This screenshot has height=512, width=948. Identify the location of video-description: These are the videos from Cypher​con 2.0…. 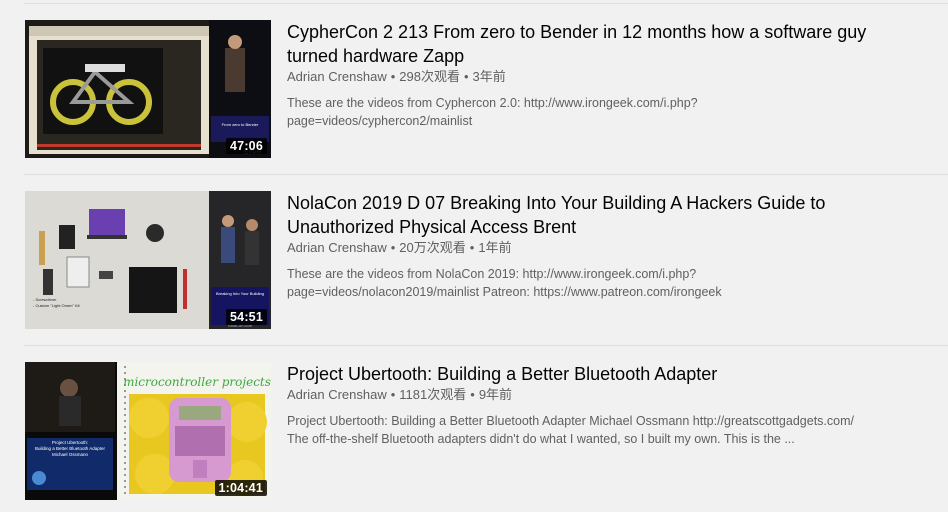
(587, 112).